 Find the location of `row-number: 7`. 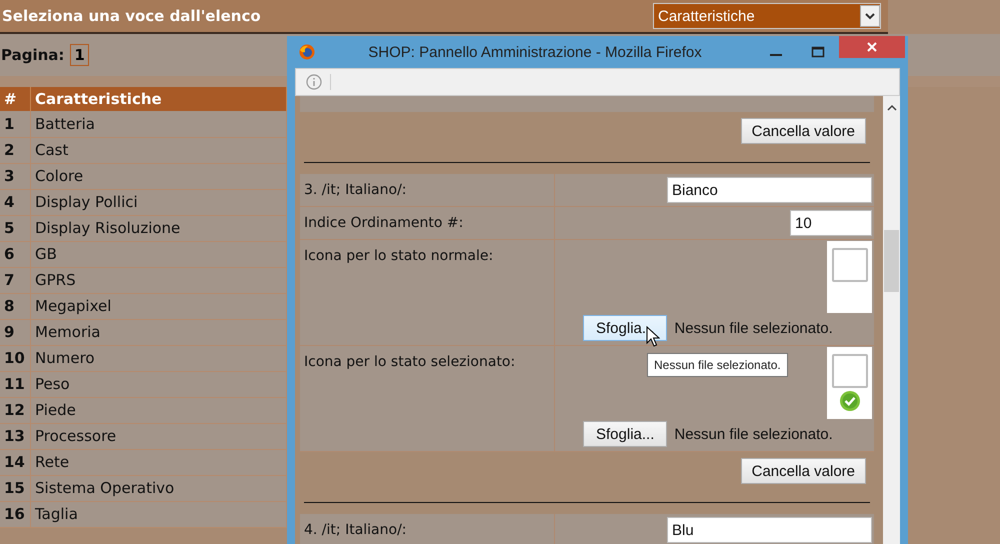

row-number: 7 is located at coordinates (15, 280).